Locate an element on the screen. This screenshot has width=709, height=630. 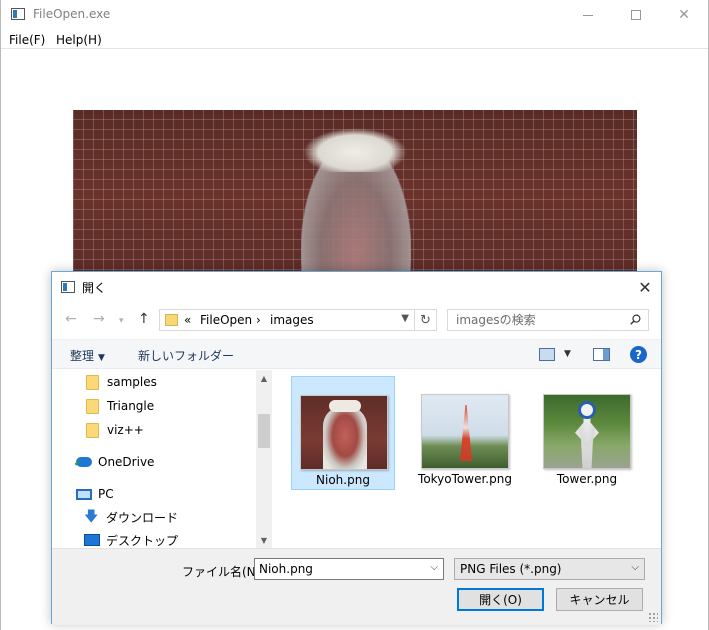
filename-field is located at coordinates (339, 569).